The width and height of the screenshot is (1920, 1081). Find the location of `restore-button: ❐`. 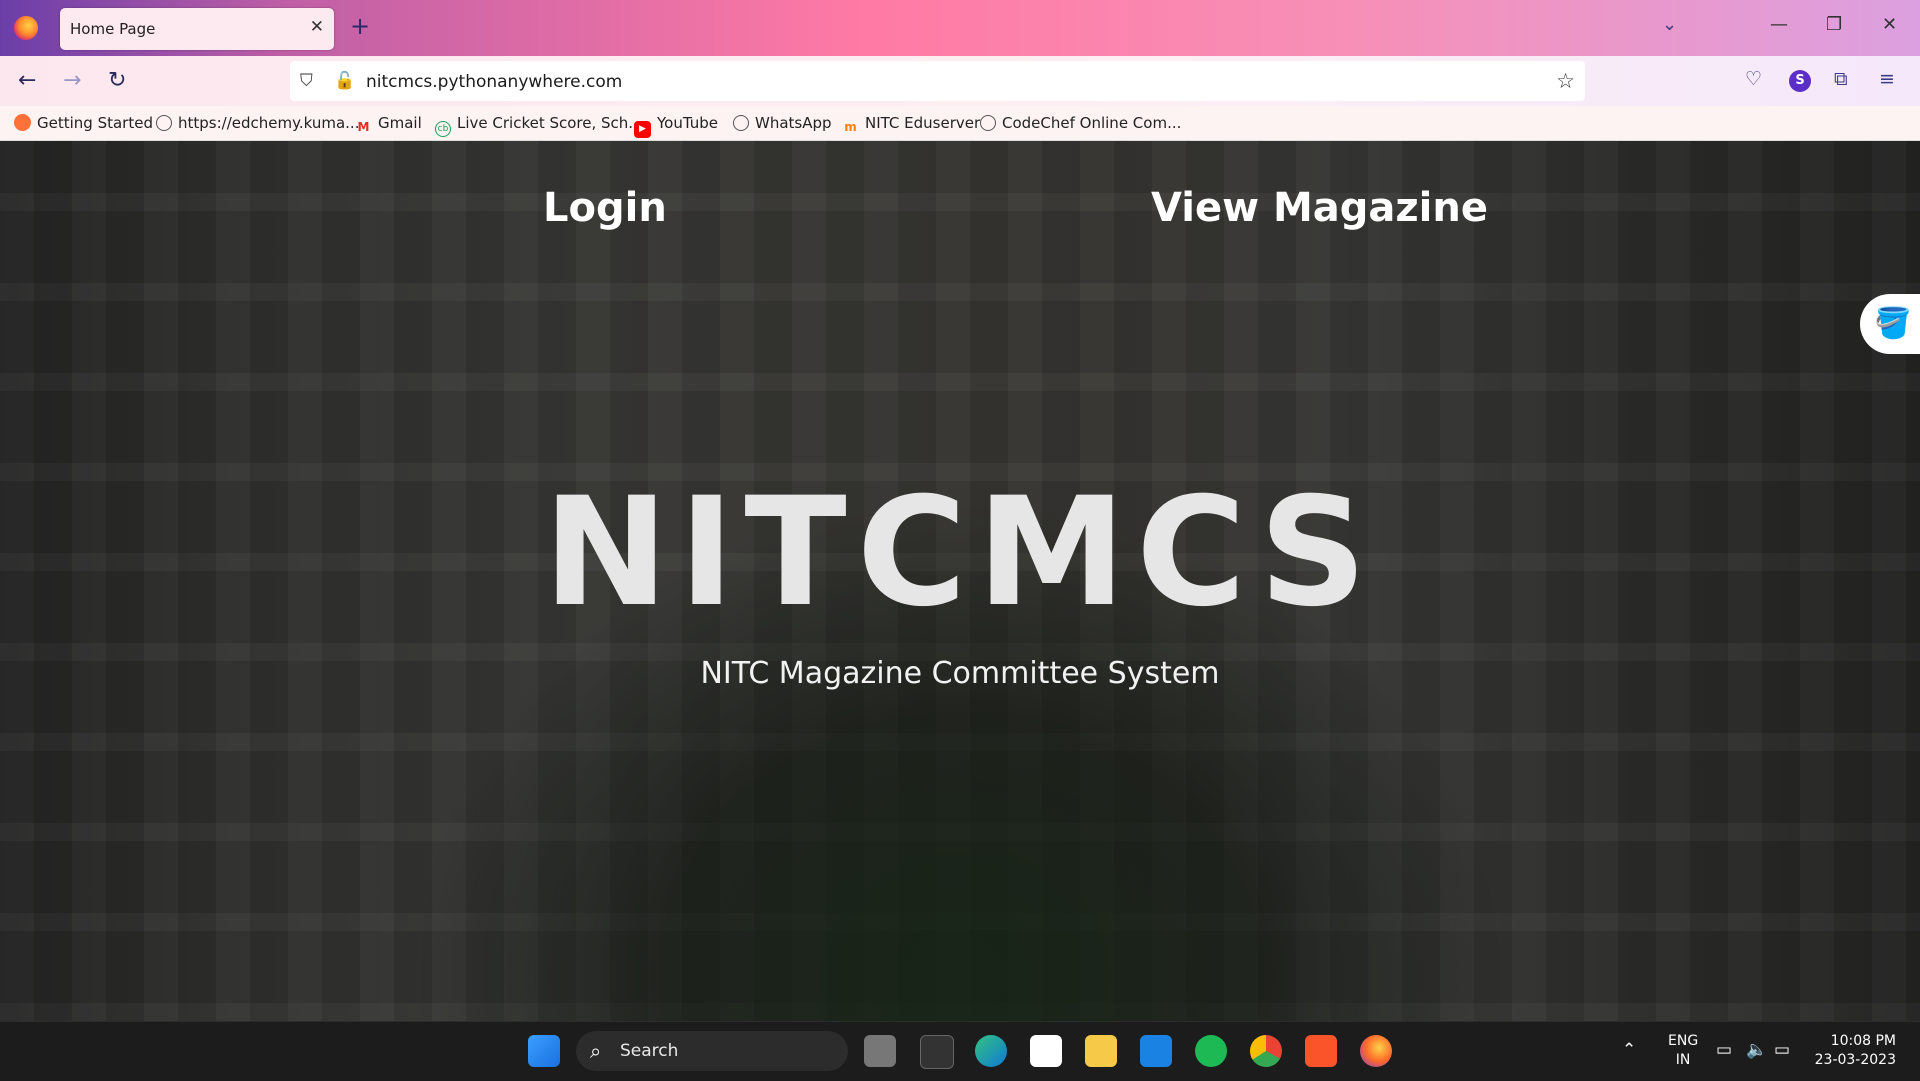

restore-button: ❐ is located at coordinates (1834, 24).